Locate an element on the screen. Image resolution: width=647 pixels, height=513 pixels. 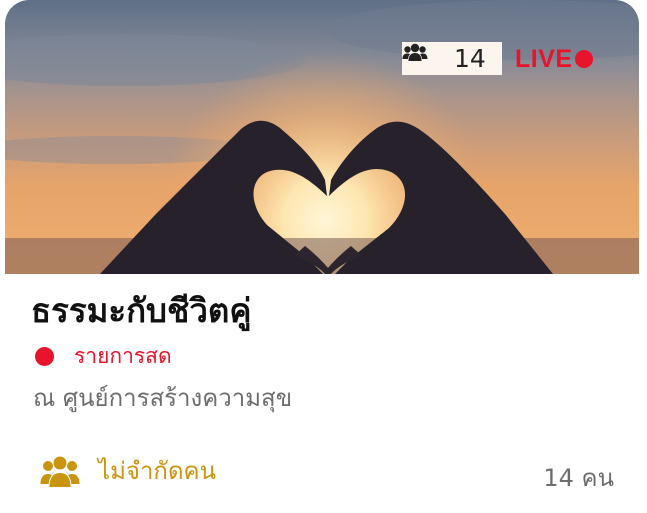
event-venue: ณ ศูนย์การสร้างความสุข is located at coordinates (163, 398).